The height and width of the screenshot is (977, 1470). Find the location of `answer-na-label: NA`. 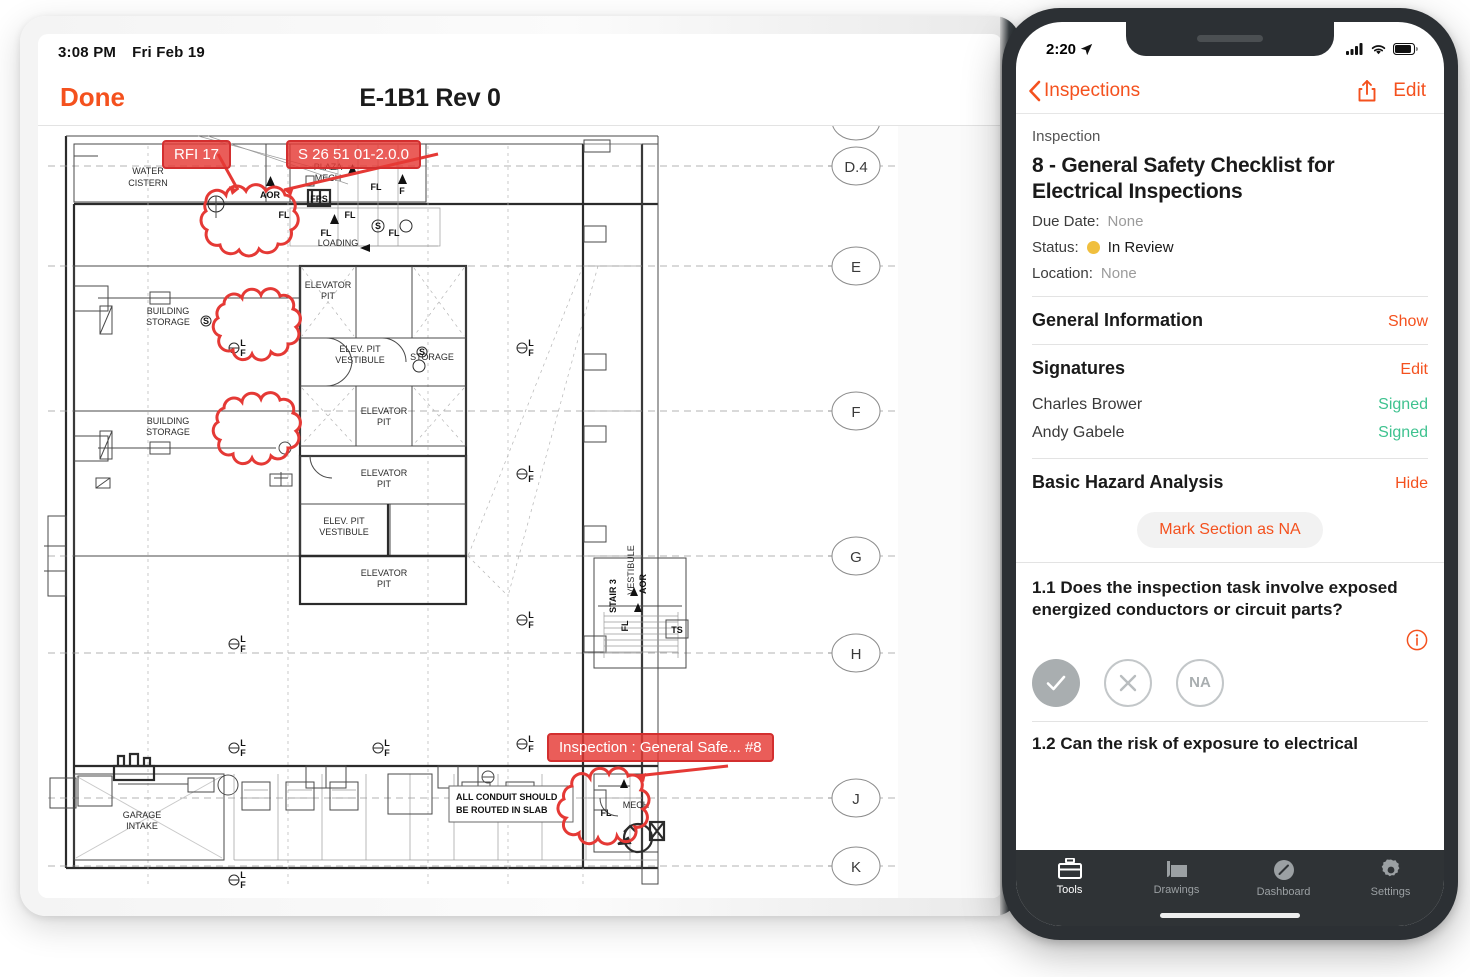

answer-na-label: NA is located at coordinates (1200, 683).